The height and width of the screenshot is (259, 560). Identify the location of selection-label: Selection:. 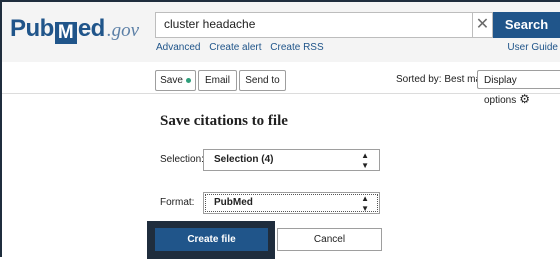
(182, 159).